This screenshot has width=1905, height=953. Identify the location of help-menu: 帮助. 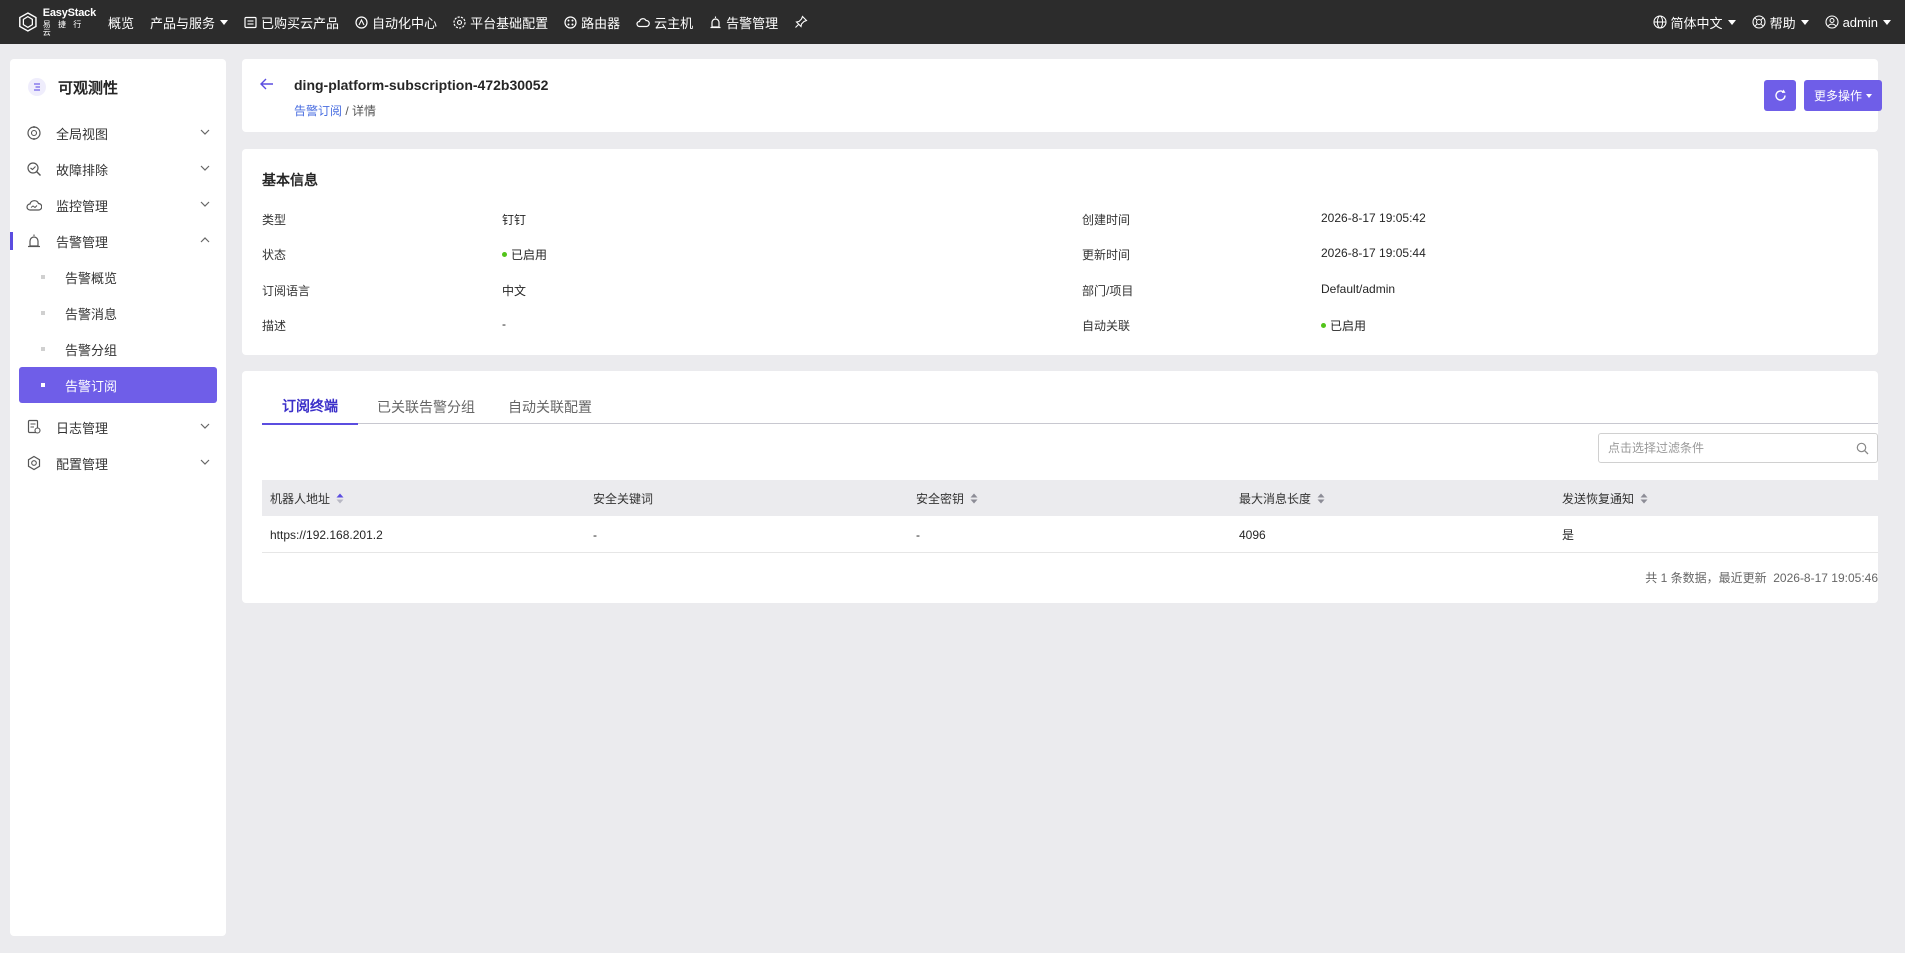
(1780, 22).